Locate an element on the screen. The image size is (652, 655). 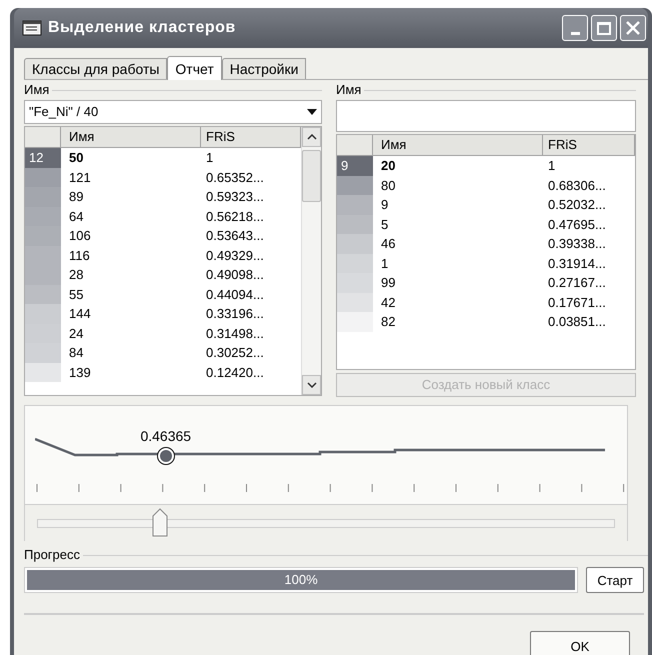
close-button is located at coordinates (633, 28).